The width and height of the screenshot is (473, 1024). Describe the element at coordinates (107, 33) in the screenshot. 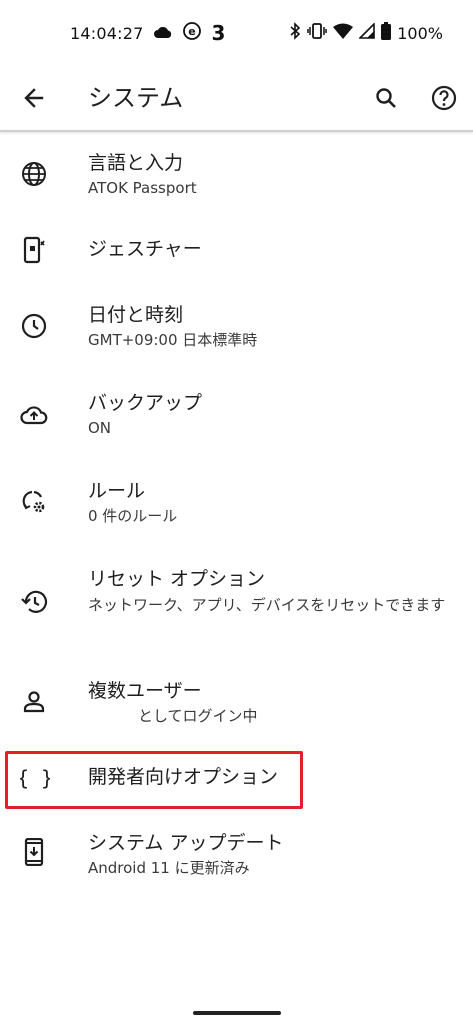

I see `status-time: 14:04:27` at that location.